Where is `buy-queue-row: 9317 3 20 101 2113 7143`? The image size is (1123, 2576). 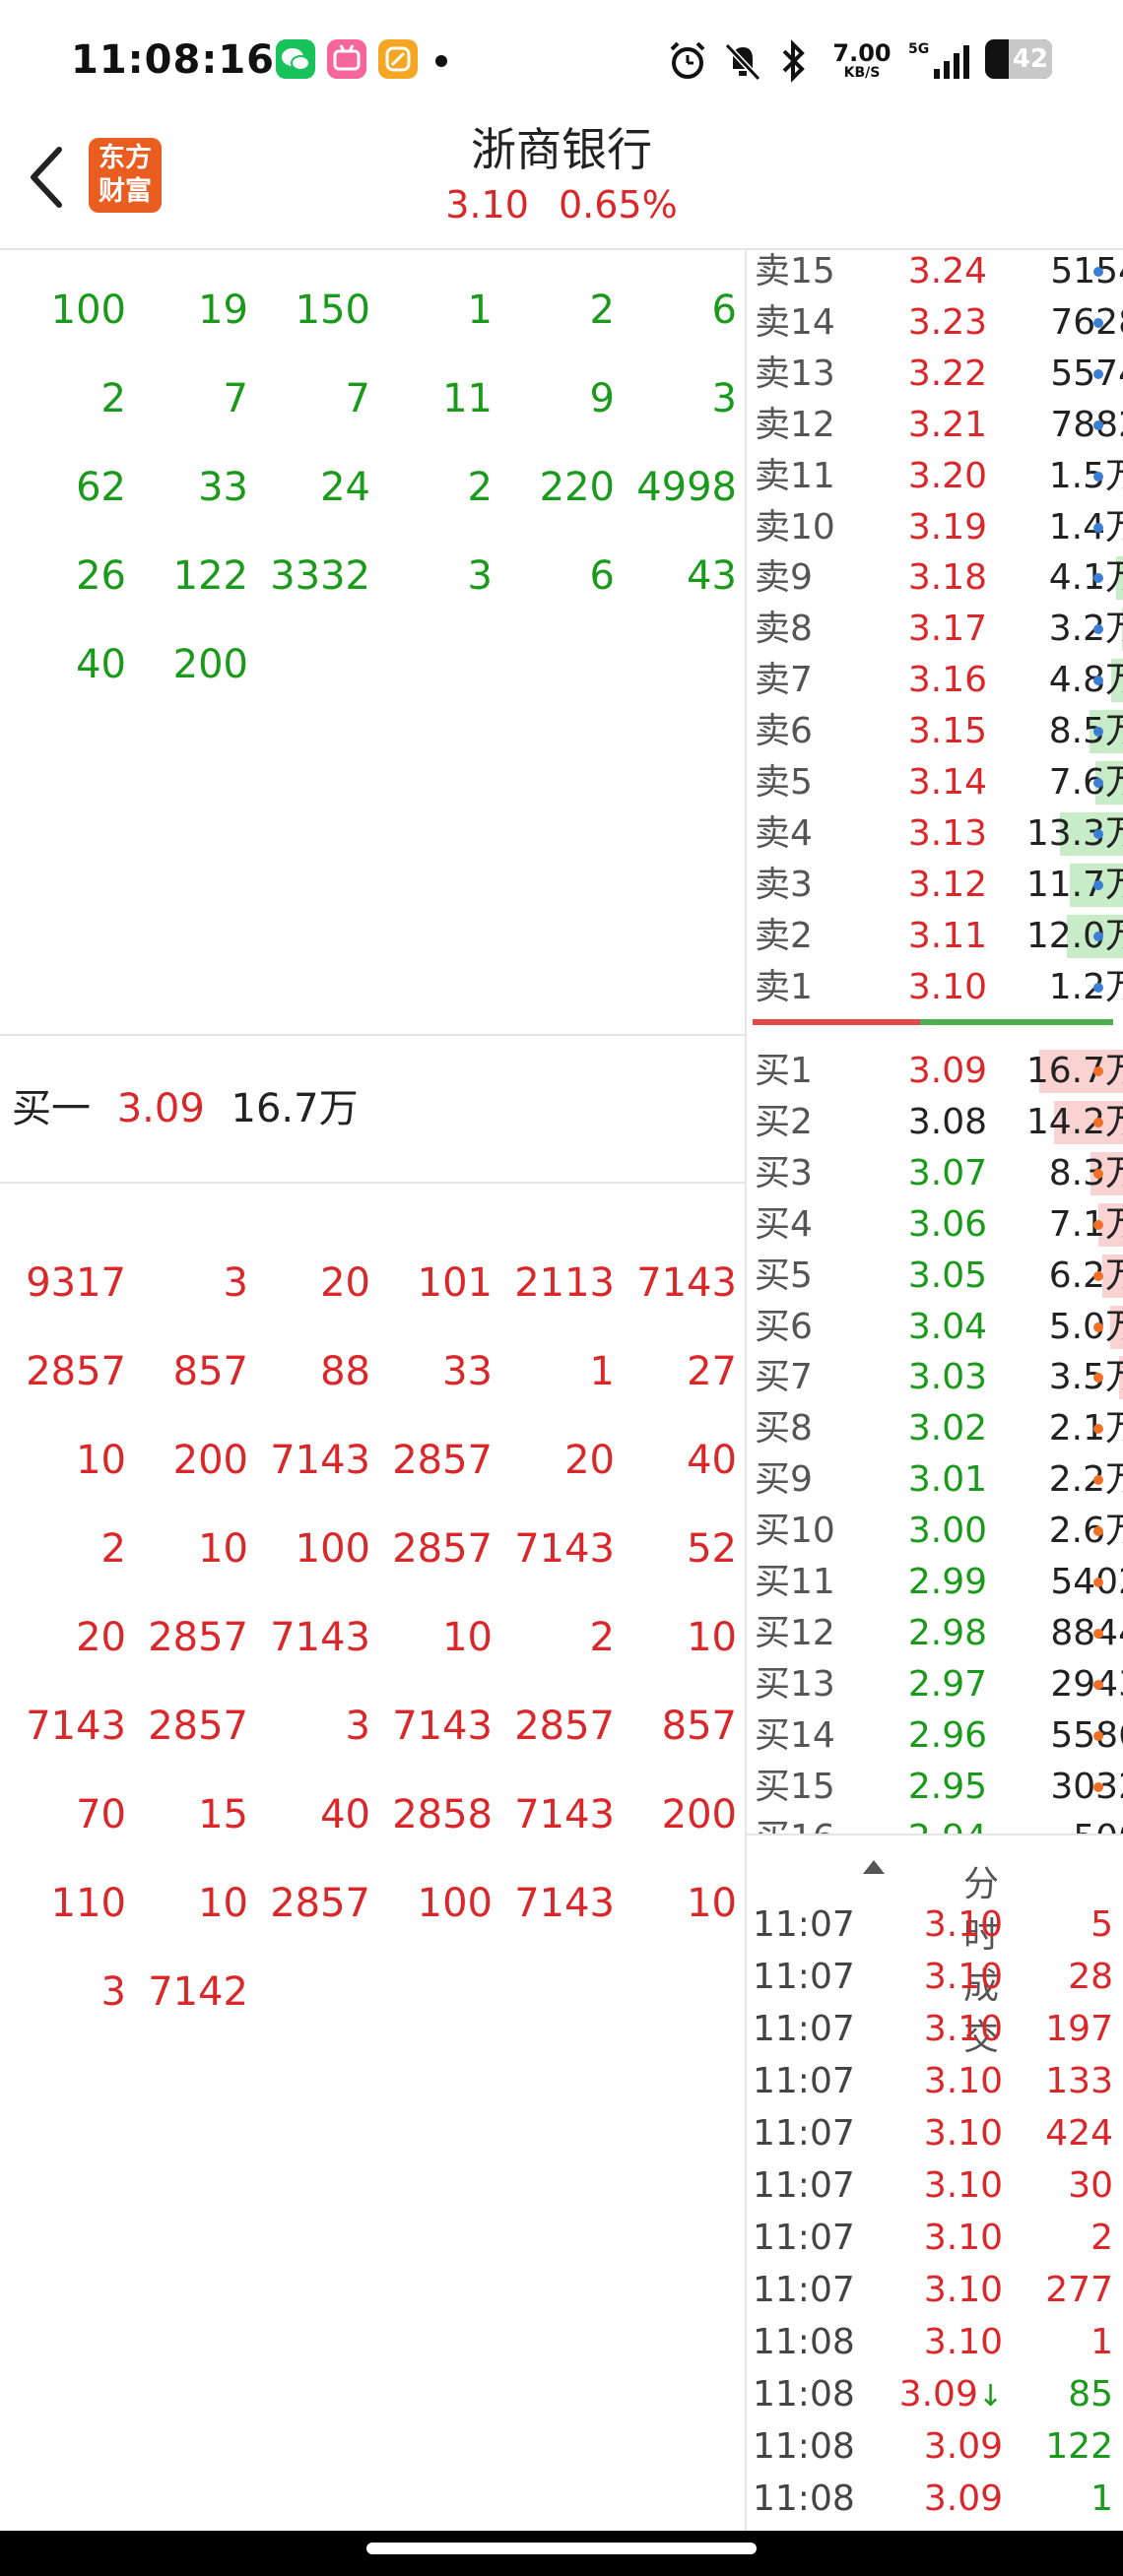
buy-queue-row: 9317 3 20 101 2113 7143 is located at coordinates (372, 1283).